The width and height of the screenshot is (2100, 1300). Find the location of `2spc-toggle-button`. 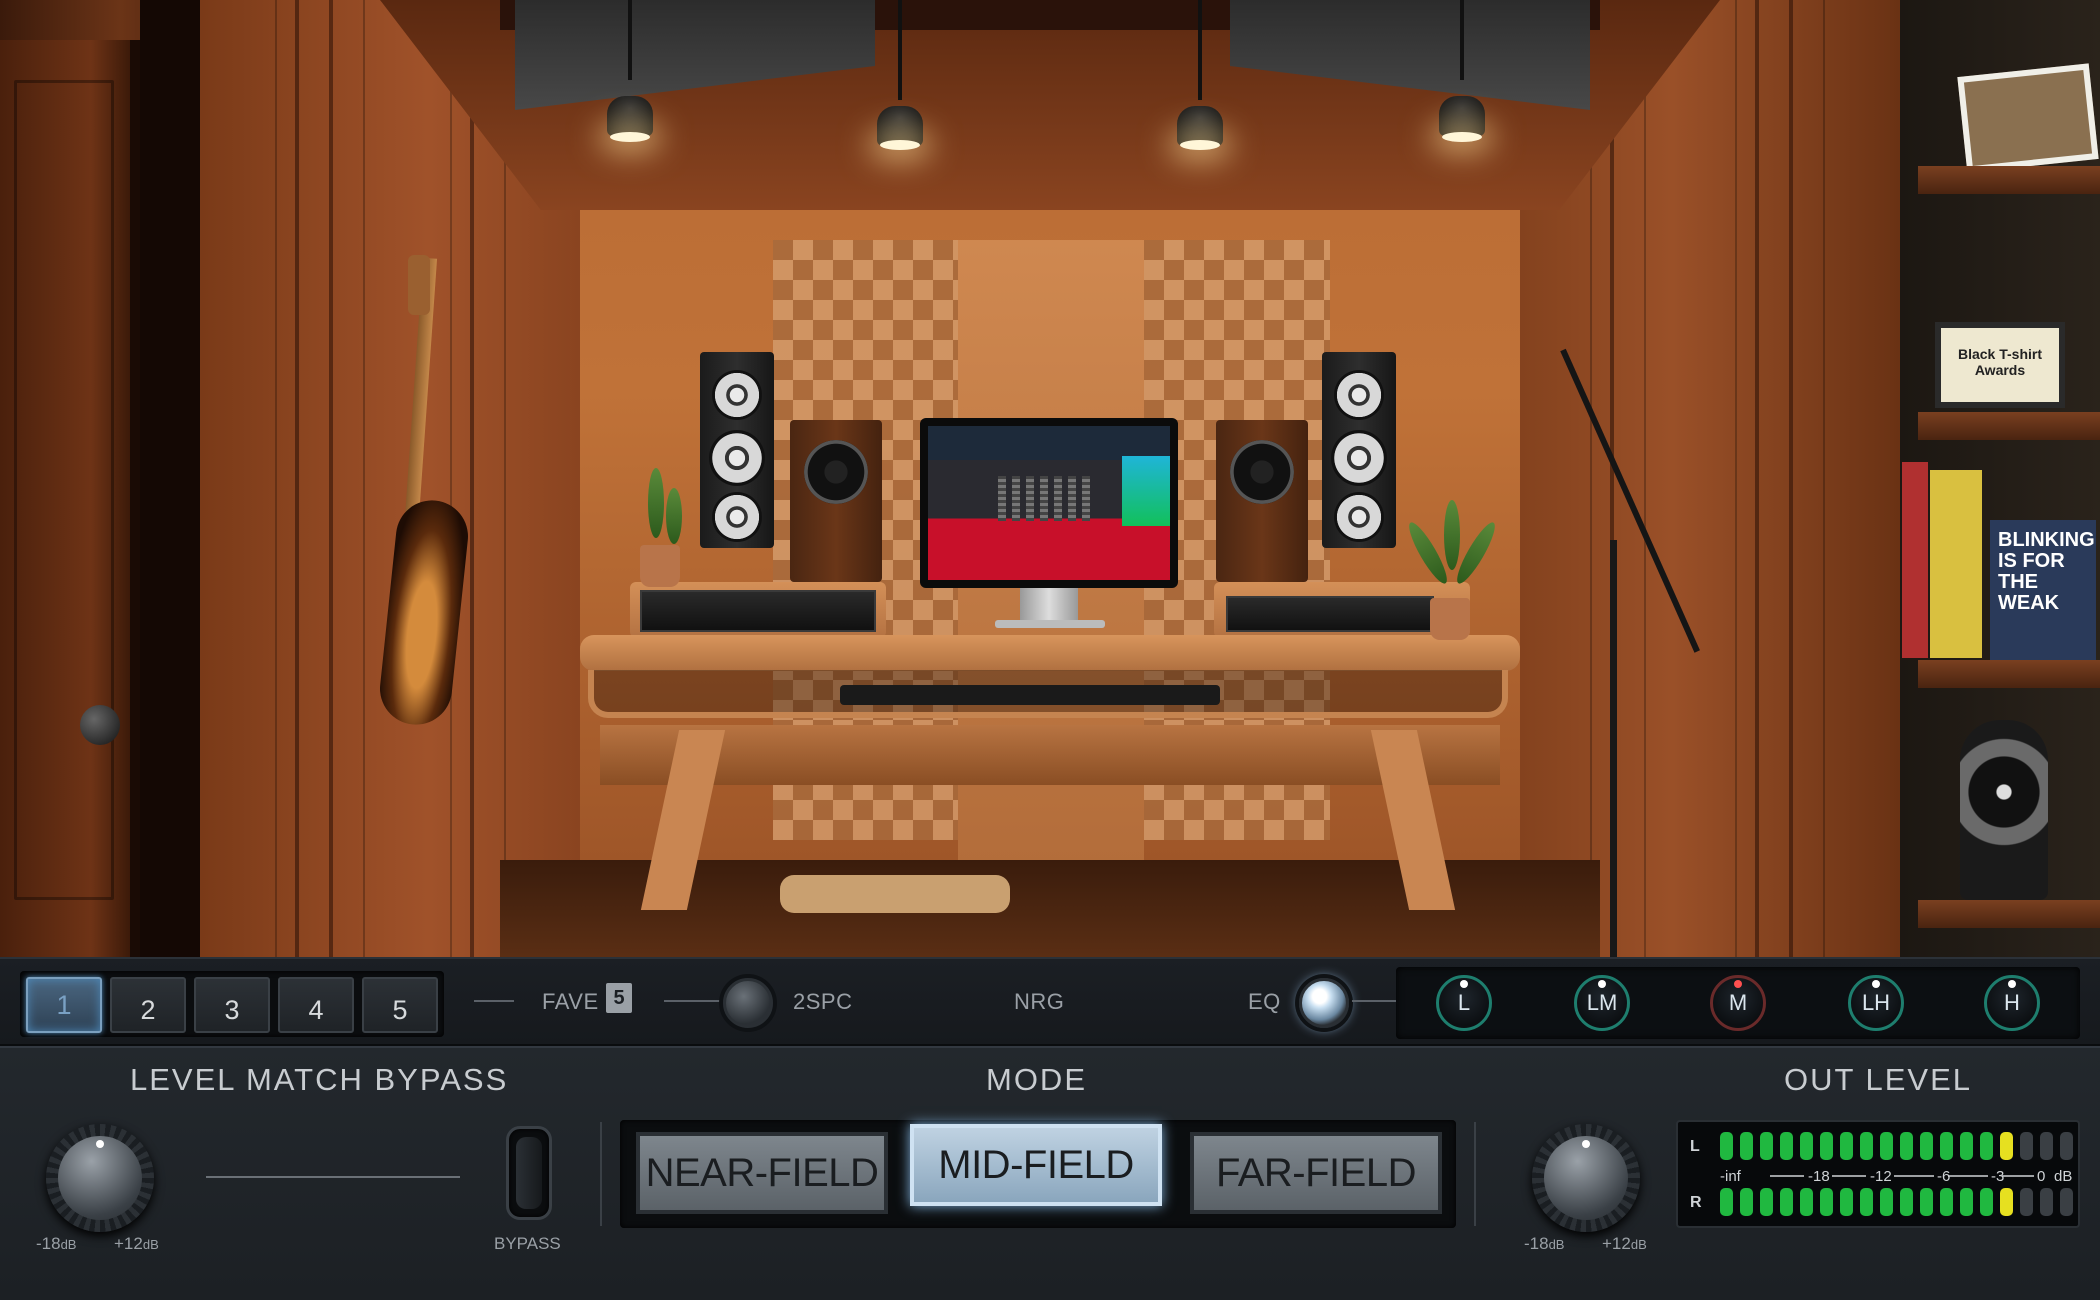

2spc-toggle-button is located at coordinates (748, 1003).